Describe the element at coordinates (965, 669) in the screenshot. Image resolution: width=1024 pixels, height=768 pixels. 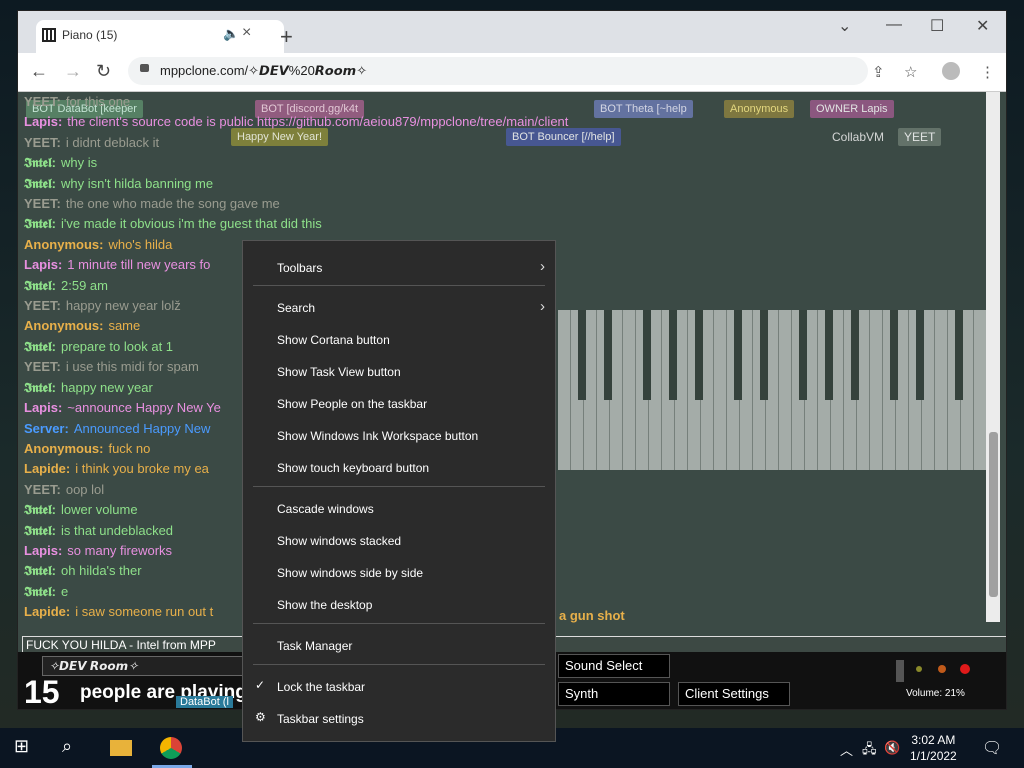
I see `record-icon` at that location.